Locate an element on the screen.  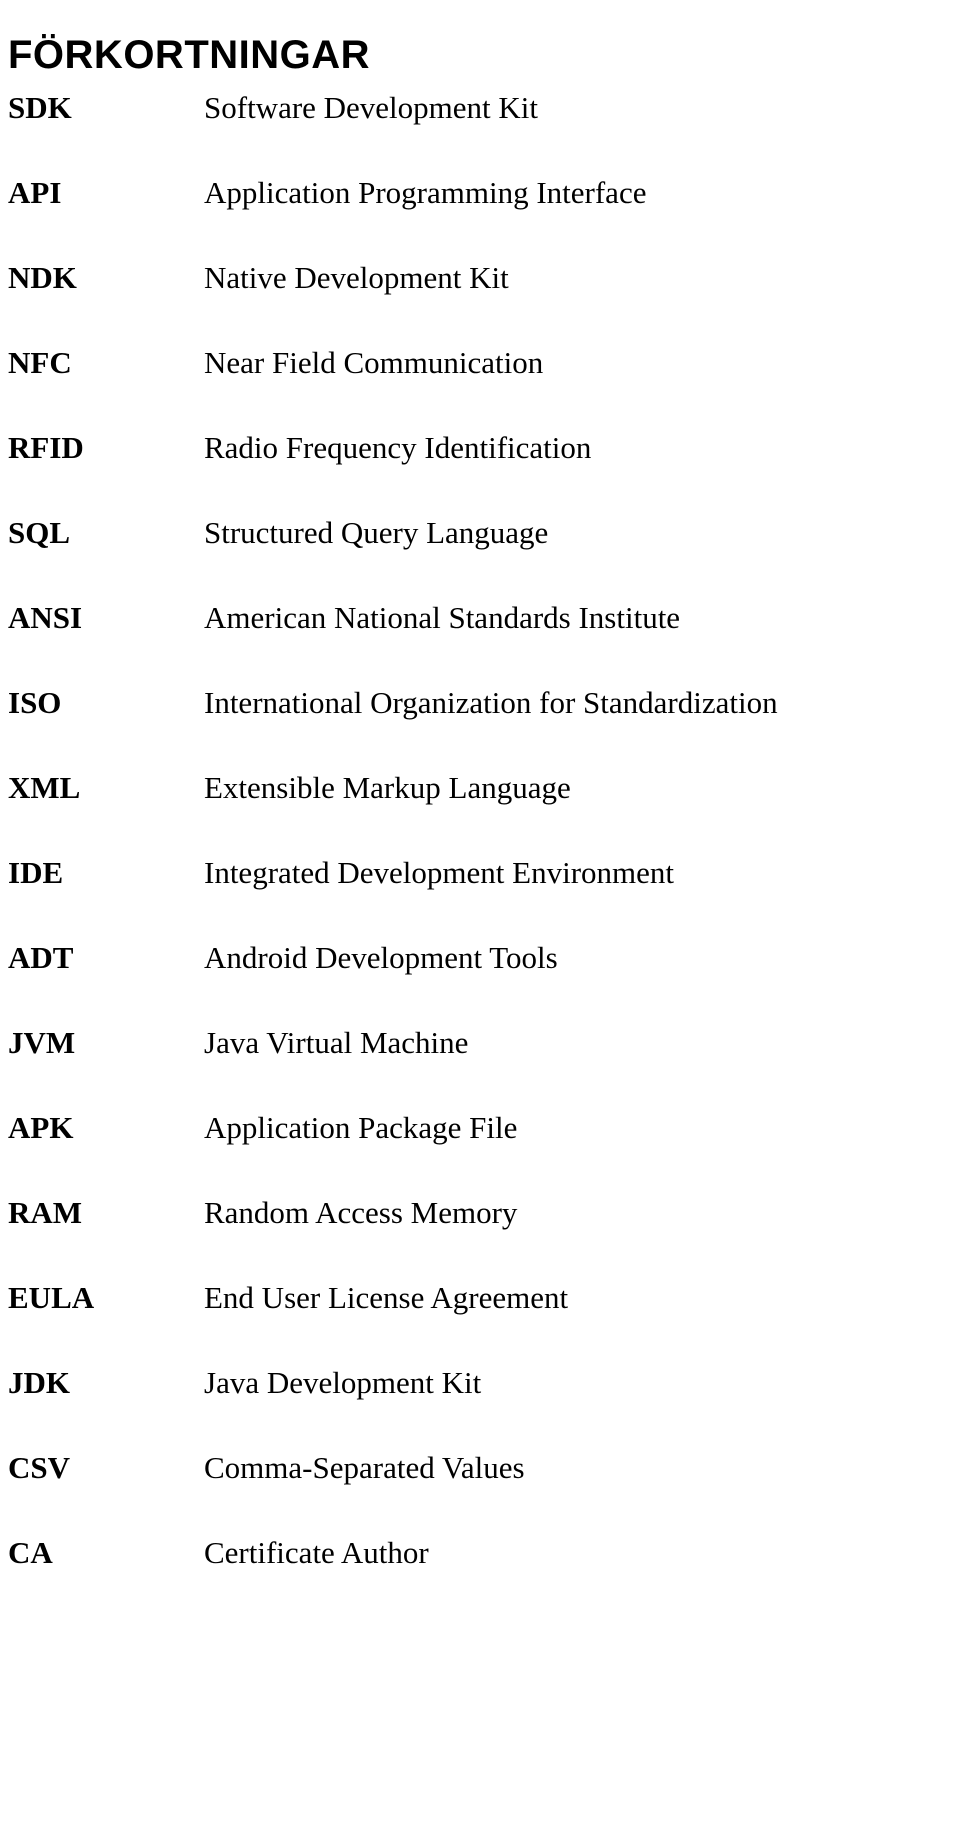
abbreviation-term: ADT is located at coordinates (41, 957).